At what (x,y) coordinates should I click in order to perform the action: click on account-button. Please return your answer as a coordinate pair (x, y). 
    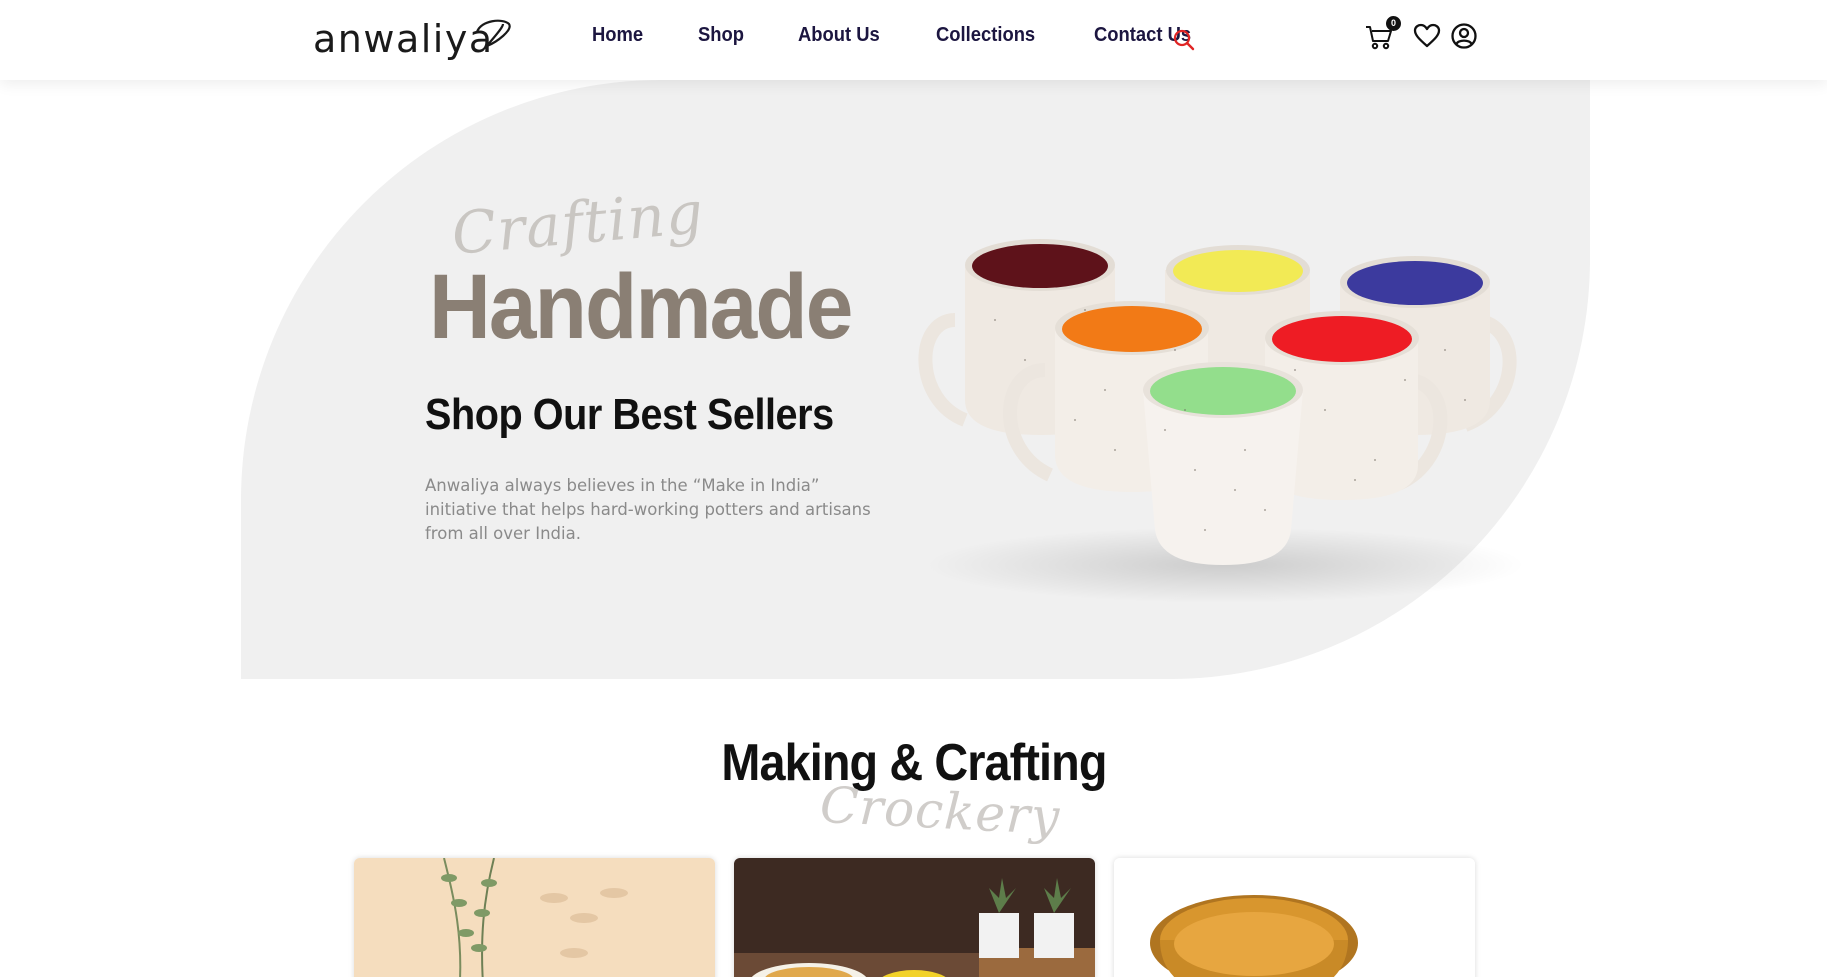
    Looking at the image, I should click on (1464, 38).